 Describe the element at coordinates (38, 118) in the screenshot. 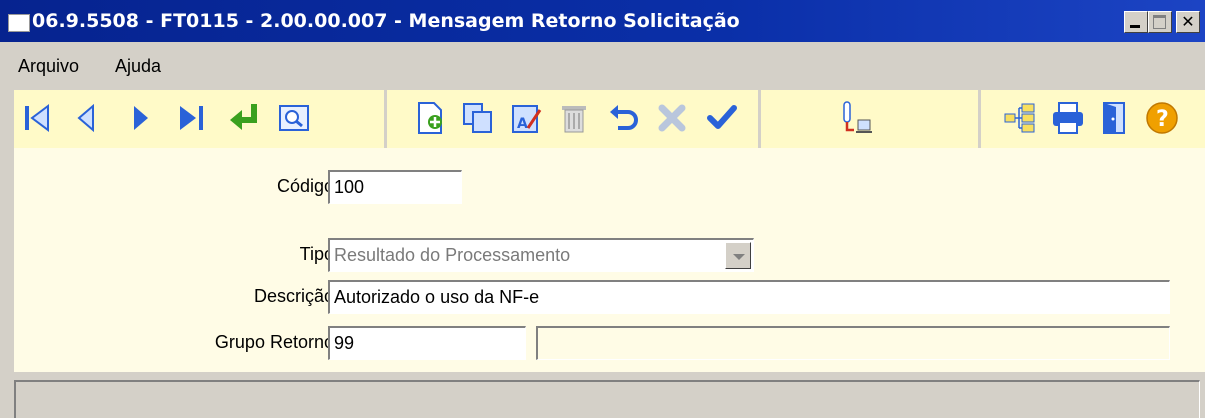

I see `first-record-icon` at that location.